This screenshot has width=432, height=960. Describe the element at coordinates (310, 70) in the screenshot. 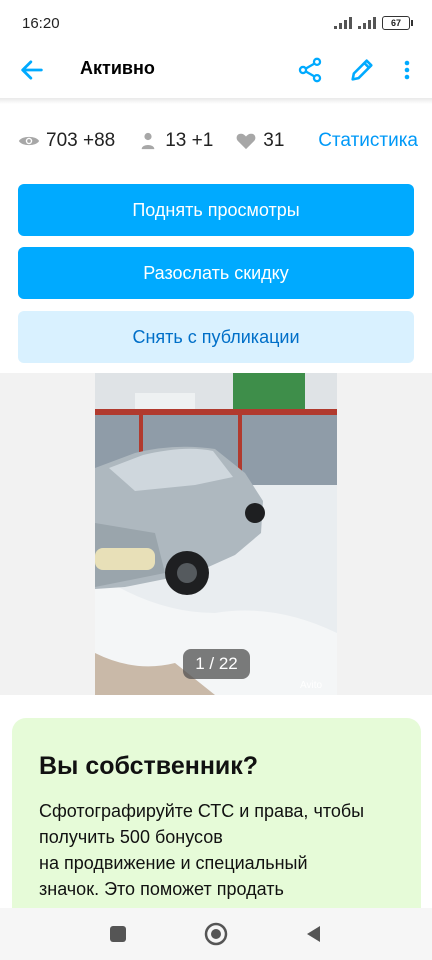

I see `share-icon` at that location.